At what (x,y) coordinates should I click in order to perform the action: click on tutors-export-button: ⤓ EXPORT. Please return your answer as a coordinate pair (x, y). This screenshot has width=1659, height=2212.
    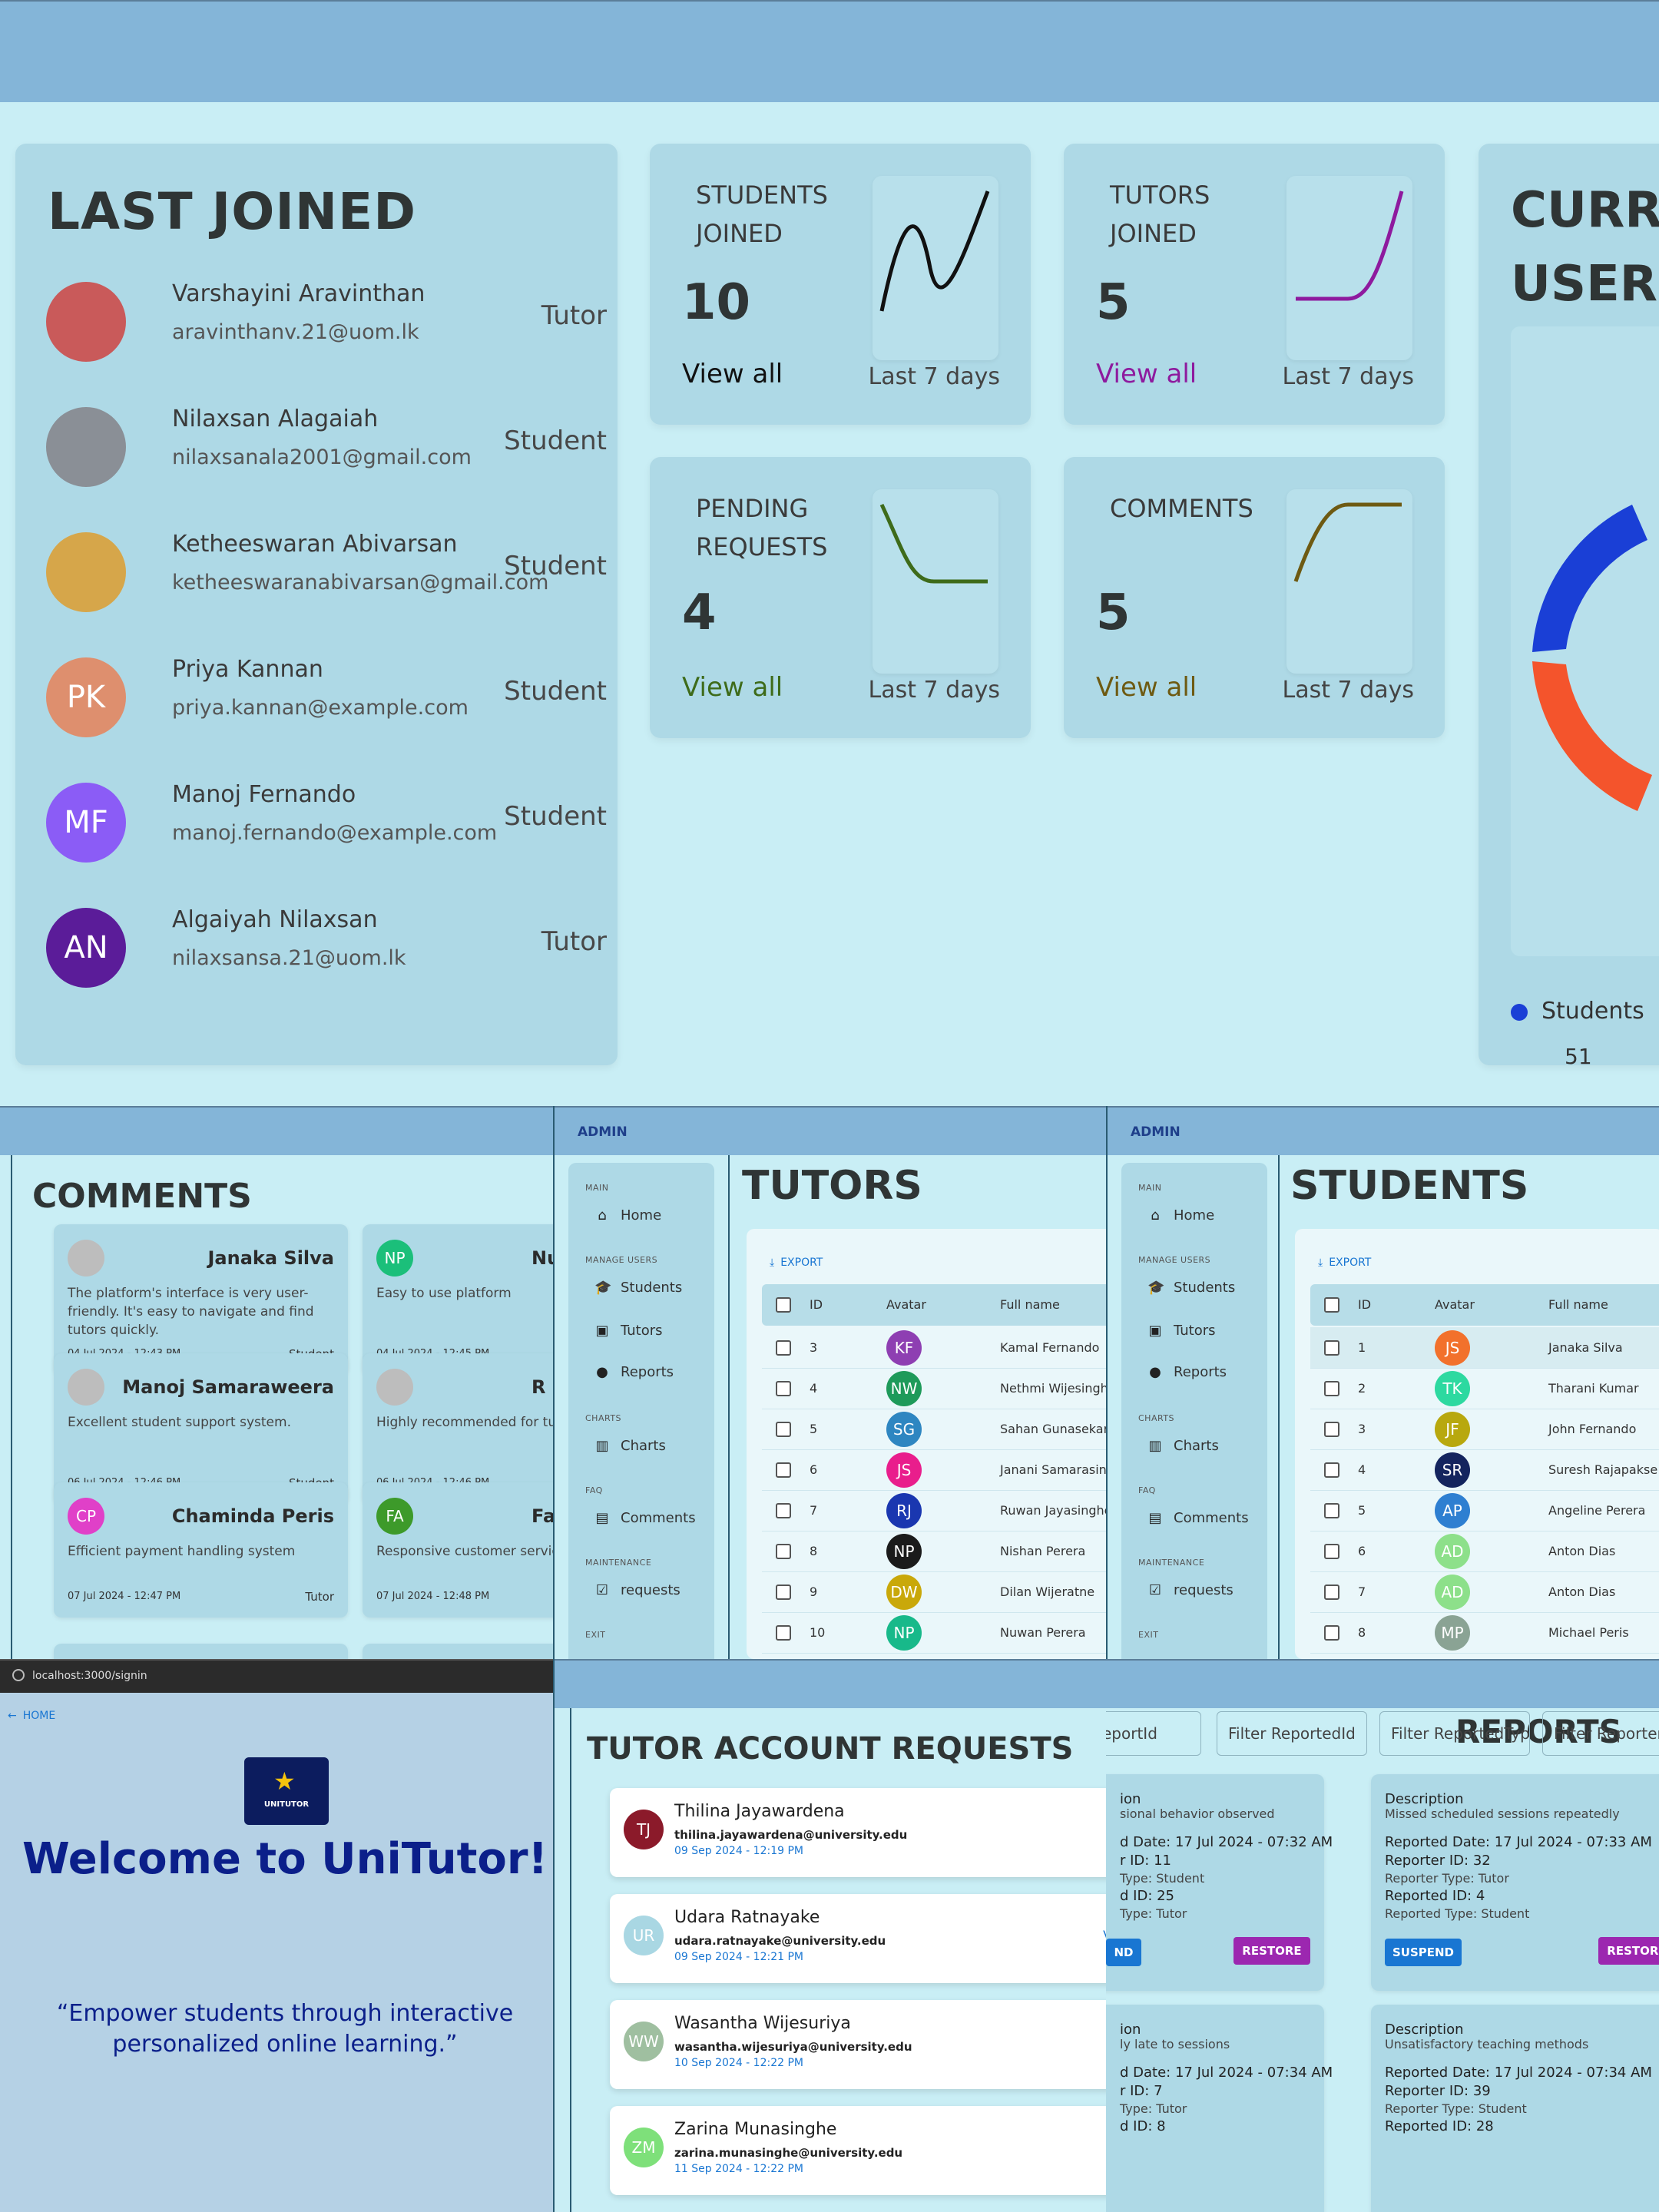
    Looking at the image, I should click on (796, 1263).